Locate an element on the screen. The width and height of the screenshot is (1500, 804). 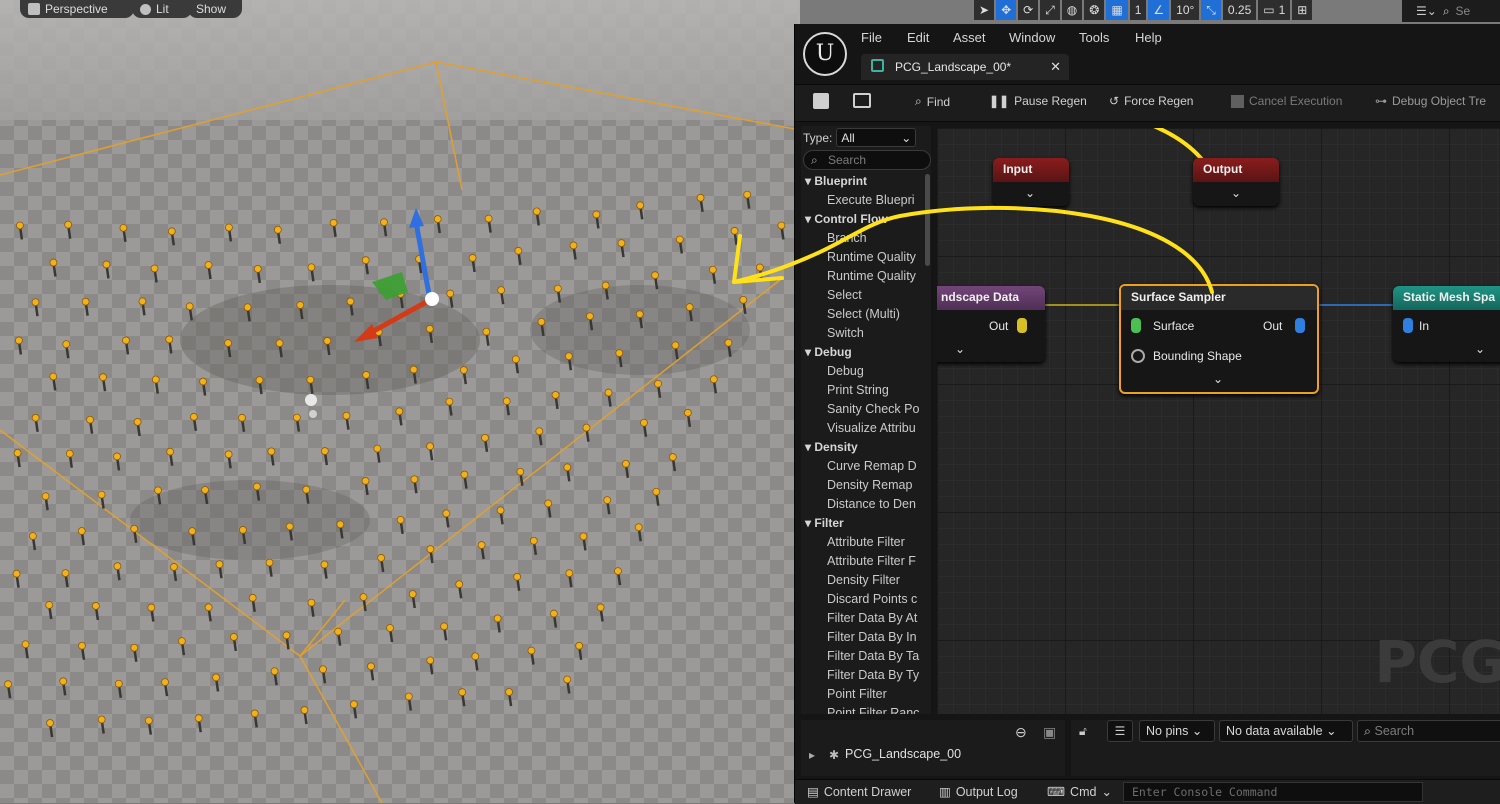
palette-category: ▾ Control Flow is located at coordinates (863, 219).